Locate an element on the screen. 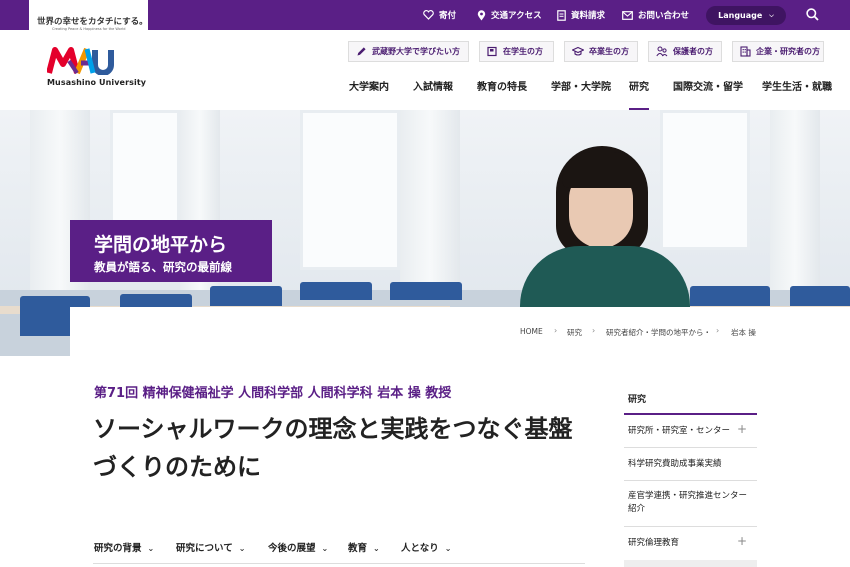 This screenshot has height=567, width=850. breadcrumb-current: 岩本 操 is located at coordinates (743, 332).